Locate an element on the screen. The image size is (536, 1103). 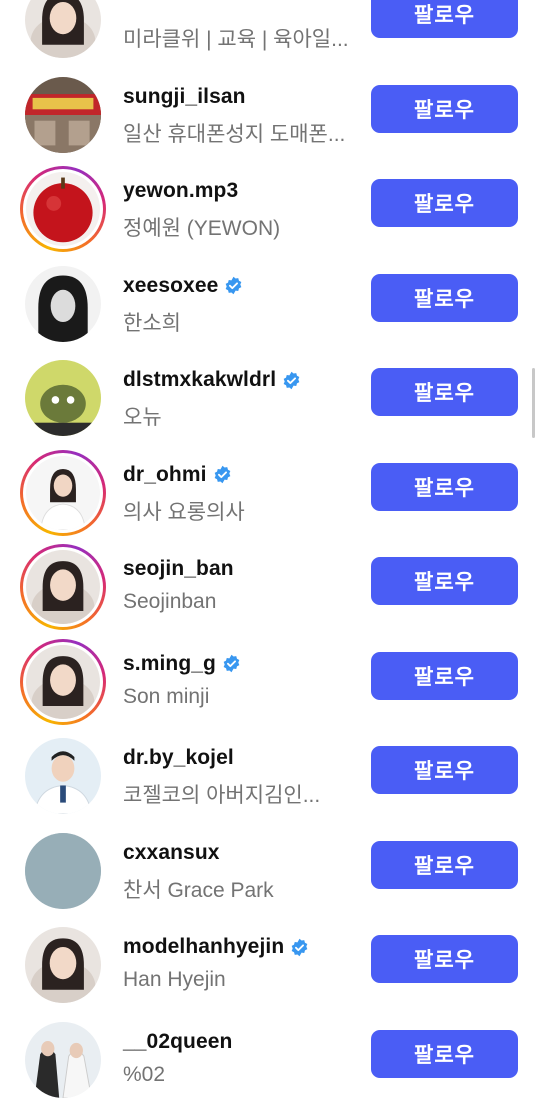
list-item: dr_ohmi 의사 요롱의사 팔로우 is located at coordinates (268, 488).